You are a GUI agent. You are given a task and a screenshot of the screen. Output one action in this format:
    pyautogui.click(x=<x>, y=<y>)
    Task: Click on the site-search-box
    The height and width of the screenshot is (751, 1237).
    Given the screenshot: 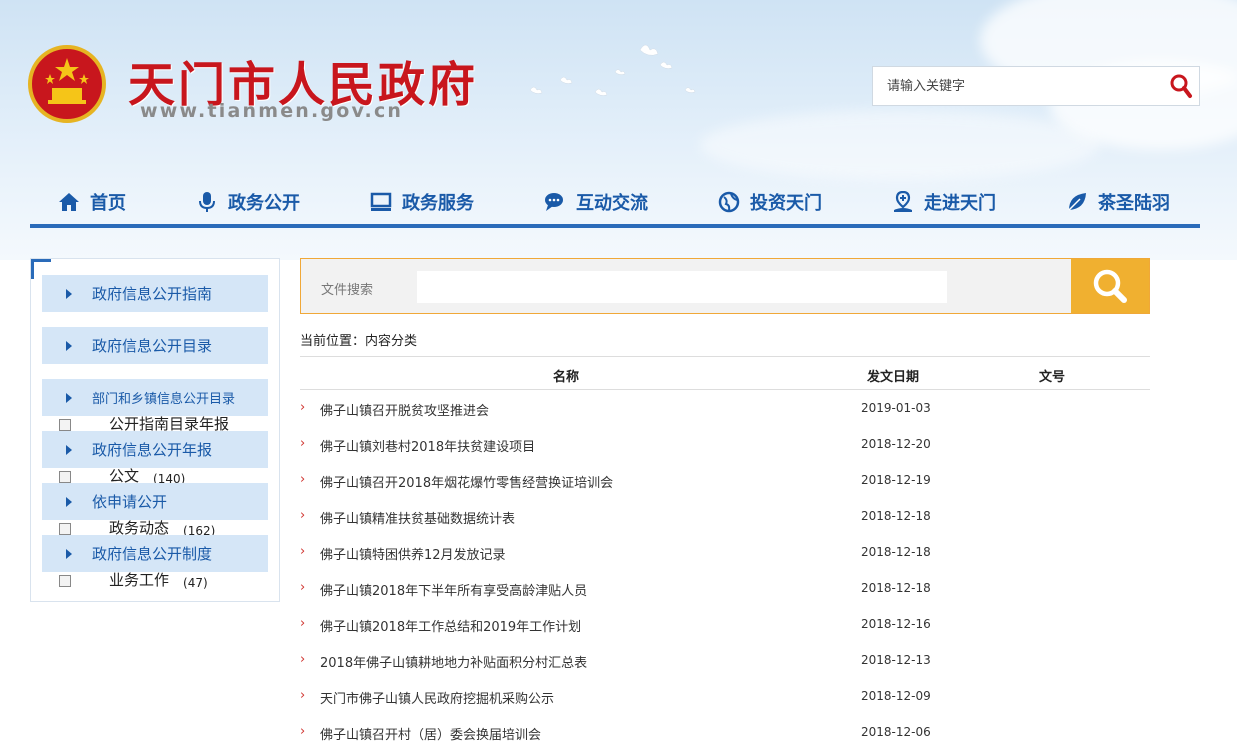 What is the action you would take?
    pyautogui.click(x=1036, y=86)
    